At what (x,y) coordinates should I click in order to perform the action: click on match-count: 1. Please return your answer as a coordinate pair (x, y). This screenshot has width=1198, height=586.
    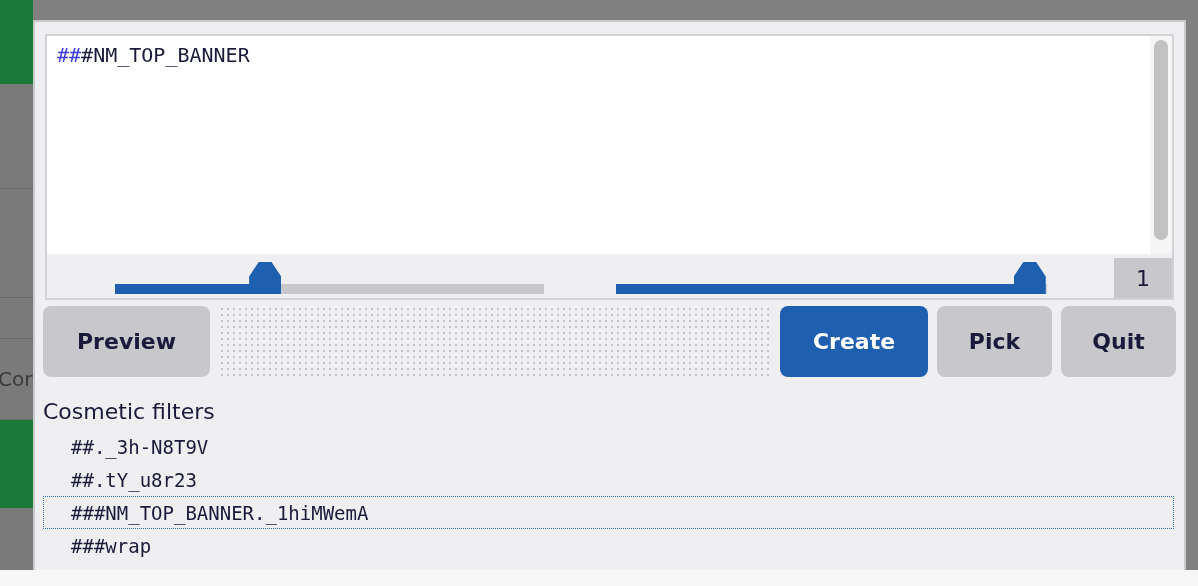
    Looking at the image, I should click on (1143, 278).